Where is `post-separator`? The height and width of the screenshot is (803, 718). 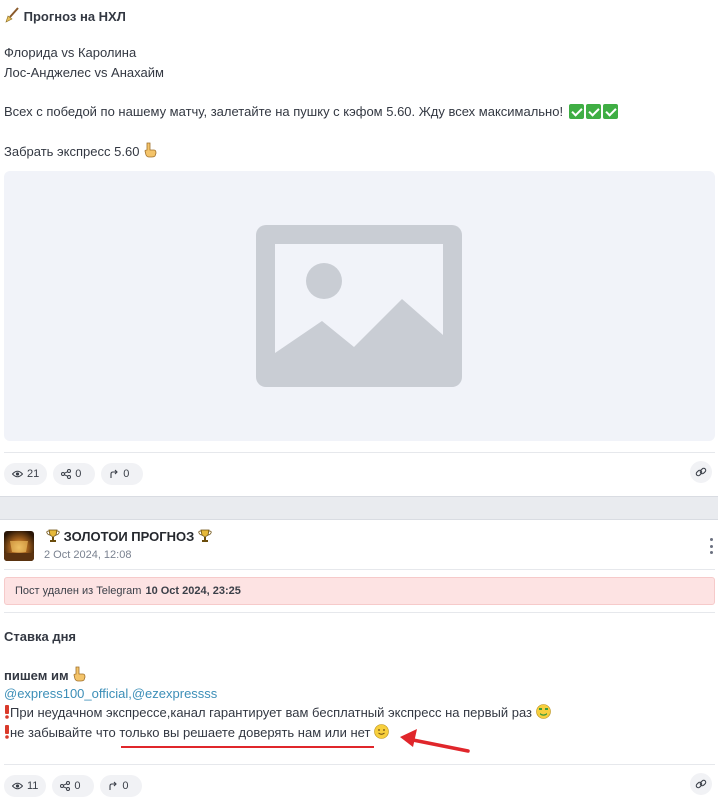 post-separator is located at coordinates (359, 508).